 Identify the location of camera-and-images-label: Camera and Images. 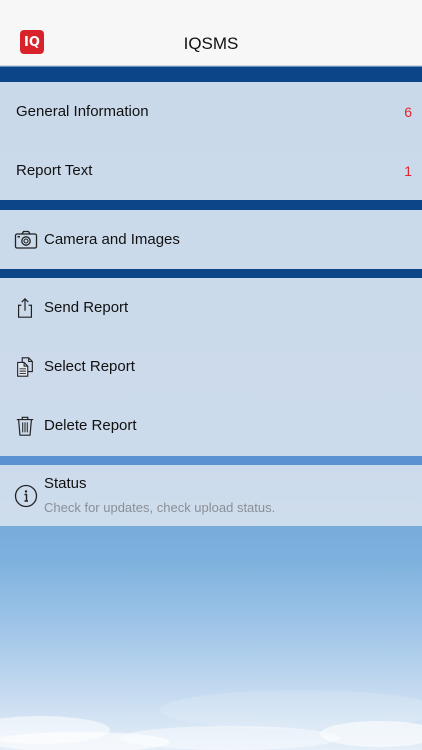
(112, 239).